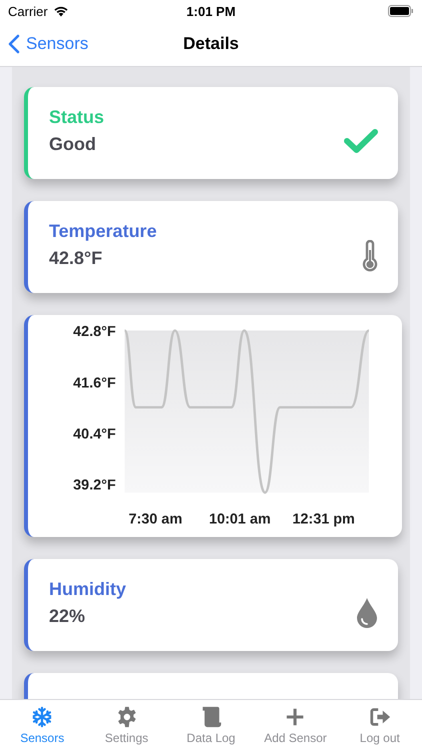 The width and height of the screenshot is (422, 750). What do you see at coordinates (211, 133) in the screenshot?
I see `sensor-card: Status Good` at bounding box center [211, 133].